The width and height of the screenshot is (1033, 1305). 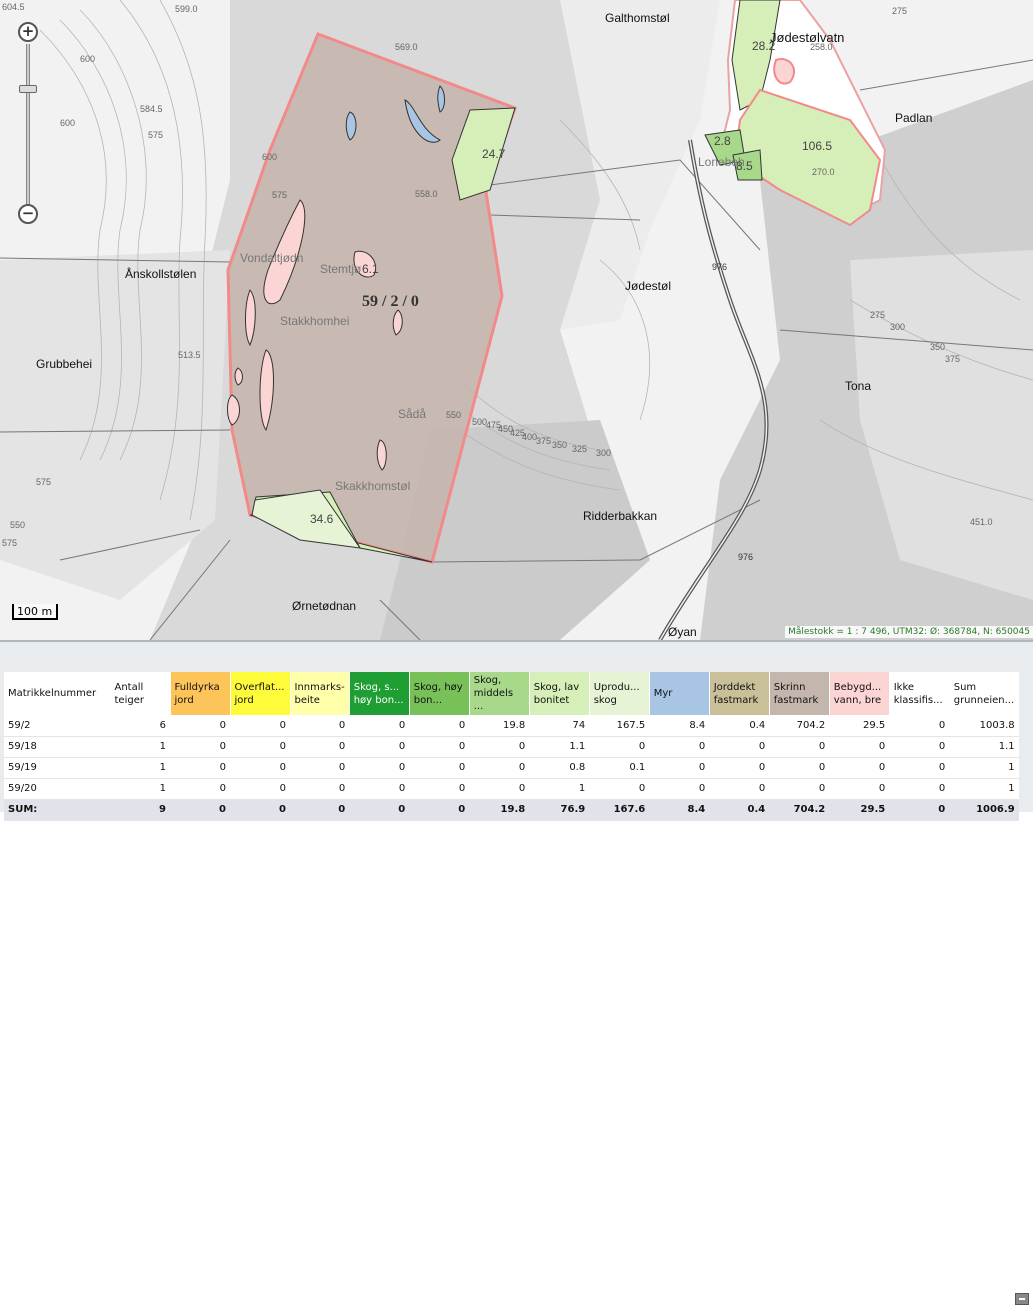 I want to click on svg-text: 325, so click(x=579, y=449).